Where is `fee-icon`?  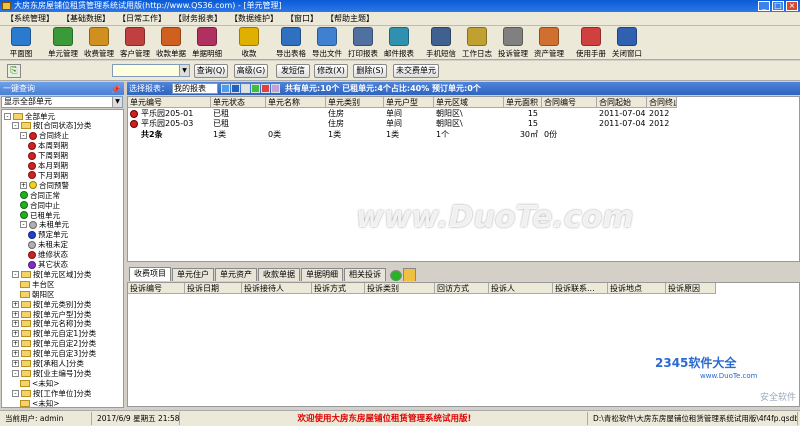
fee-icon is located at coordinates (99, 36).